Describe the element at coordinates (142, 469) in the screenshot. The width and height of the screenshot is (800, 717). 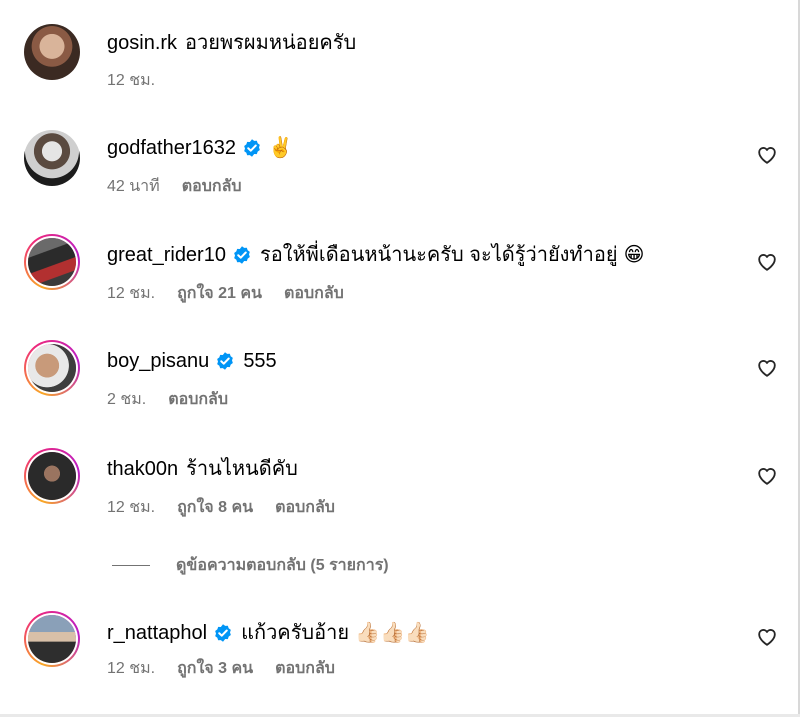
I see `comment-username: thak00n` at that location.